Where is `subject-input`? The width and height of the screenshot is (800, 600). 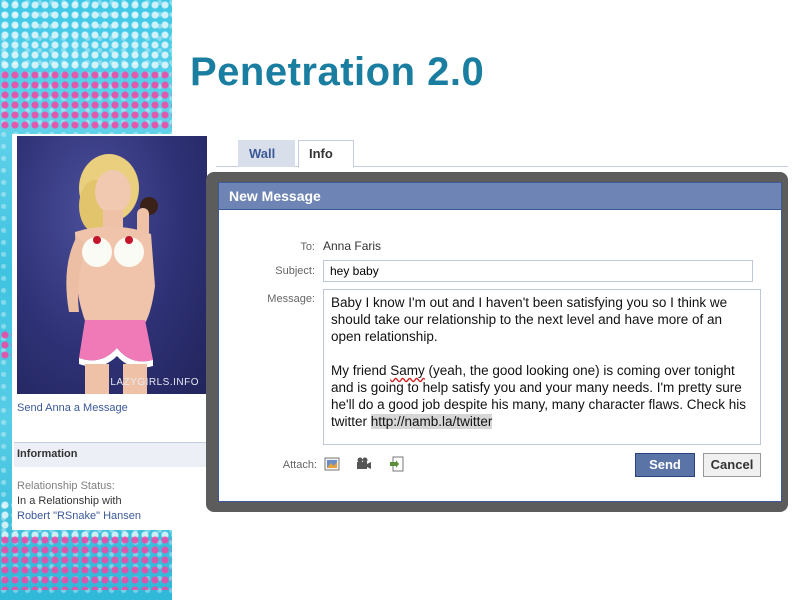 subject-input is located at coordinates (538, 271).